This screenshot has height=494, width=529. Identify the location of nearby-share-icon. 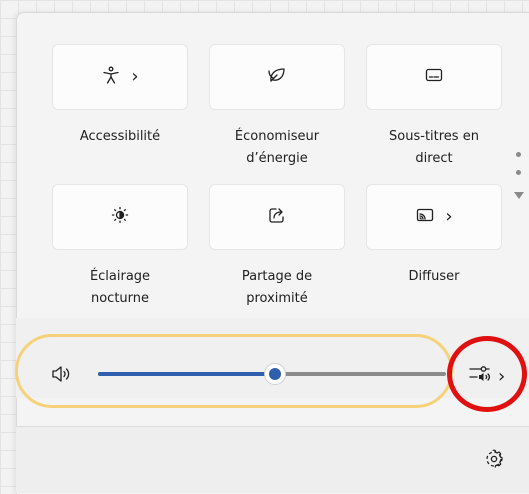
(277, 217).